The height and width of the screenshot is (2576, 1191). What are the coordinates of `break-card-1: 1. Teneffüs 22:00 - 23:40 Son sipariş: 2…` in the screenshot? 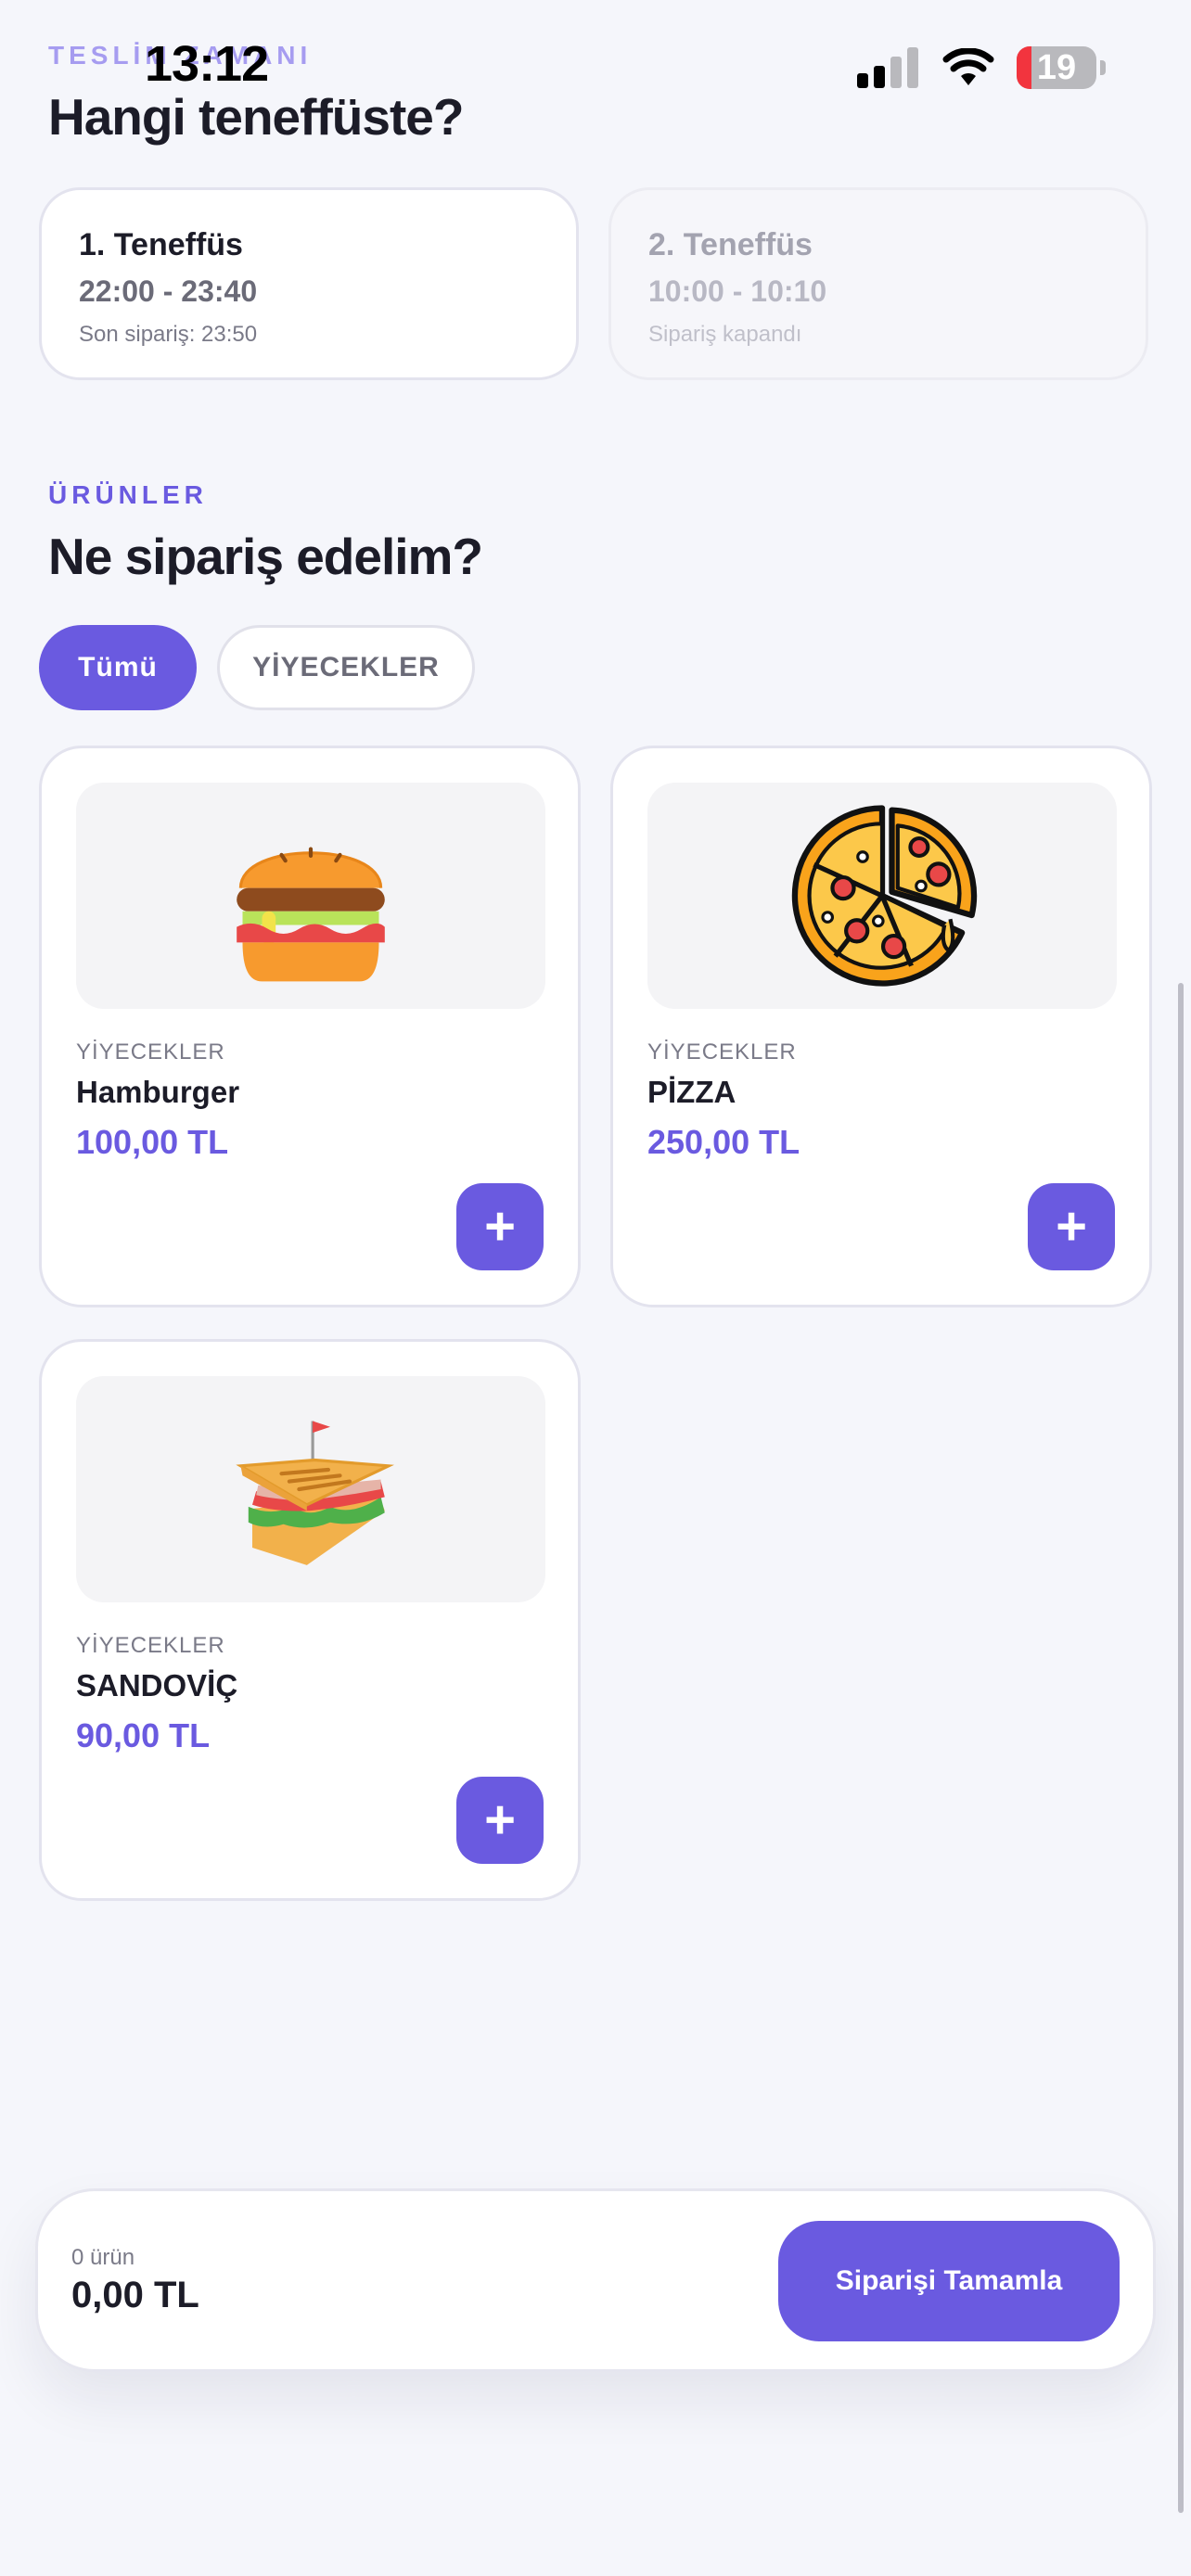 It's located at (309, 283).